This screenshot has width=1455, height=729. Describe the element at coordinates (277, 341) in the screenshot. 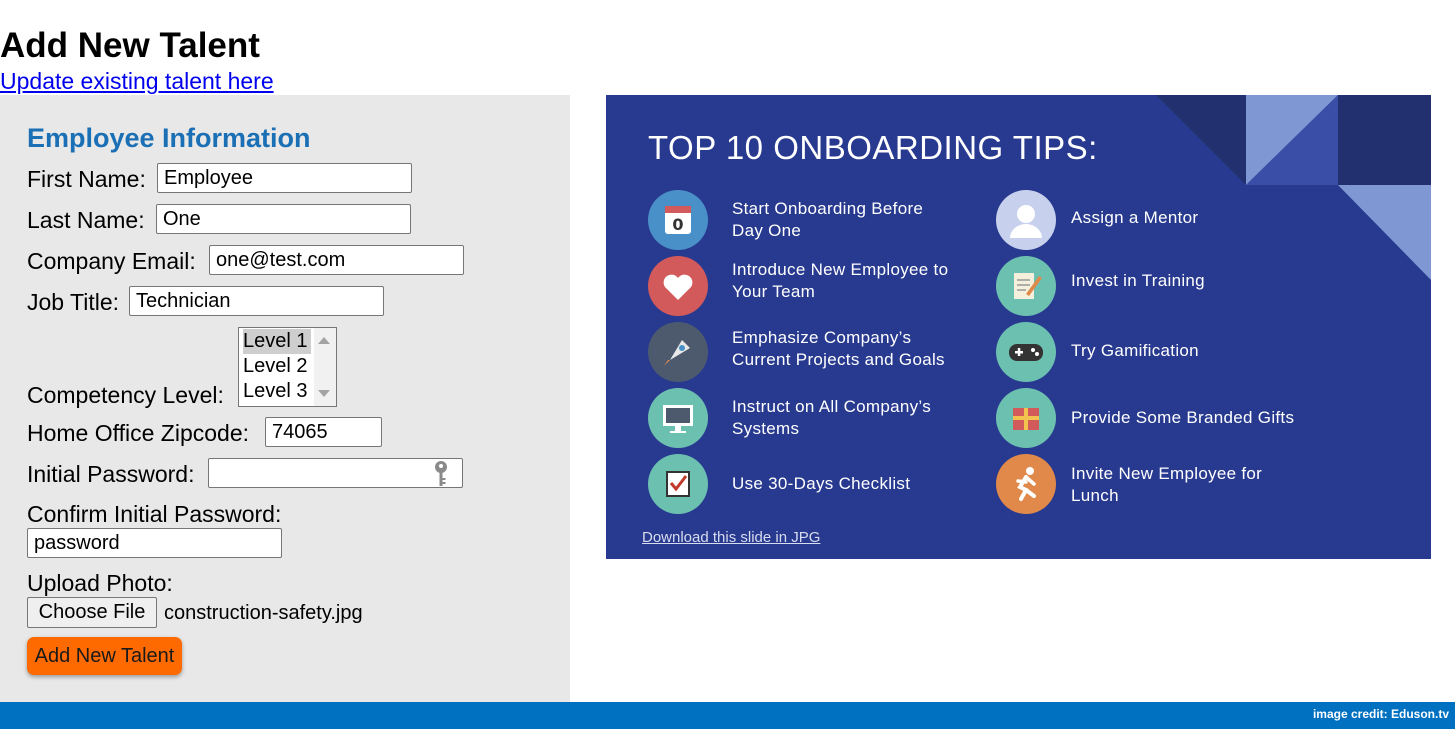

I see `competency-option-1: Level 1` at that location.